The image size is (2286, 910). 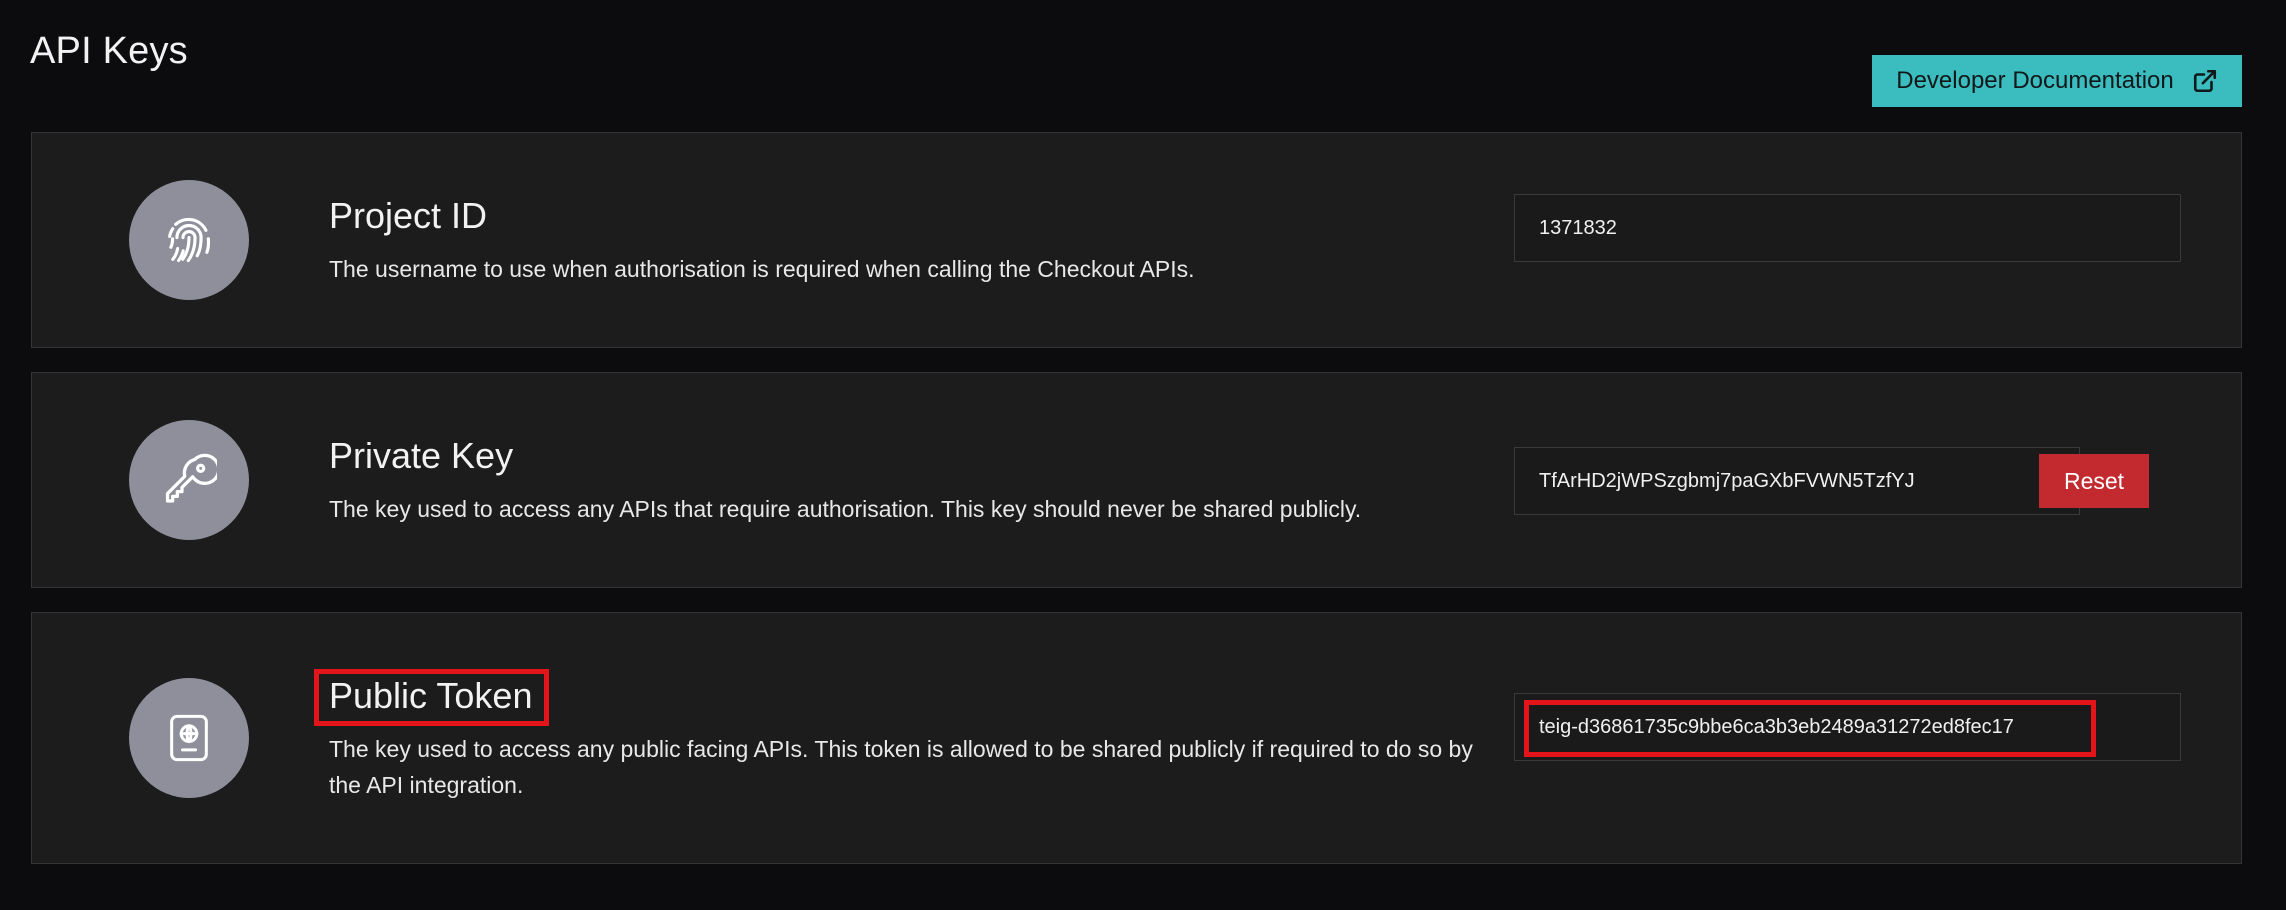 I want to click on fingerprint-icon, so click(x=189, y=240).